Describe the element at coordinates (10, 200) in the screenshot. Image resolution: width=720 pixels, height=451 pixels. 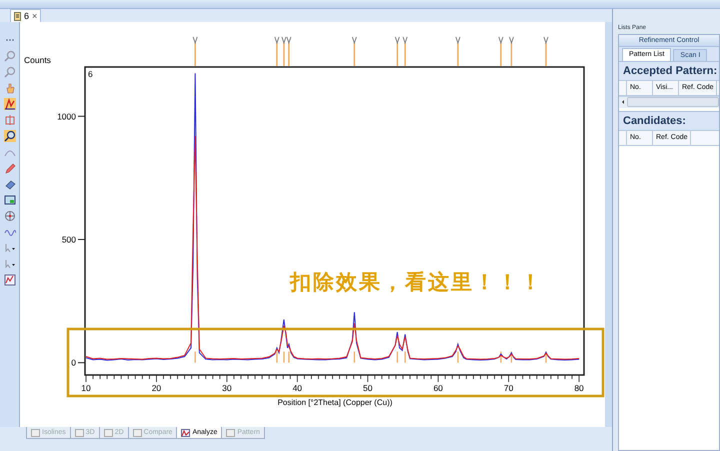
I see `window-icon` at that location.